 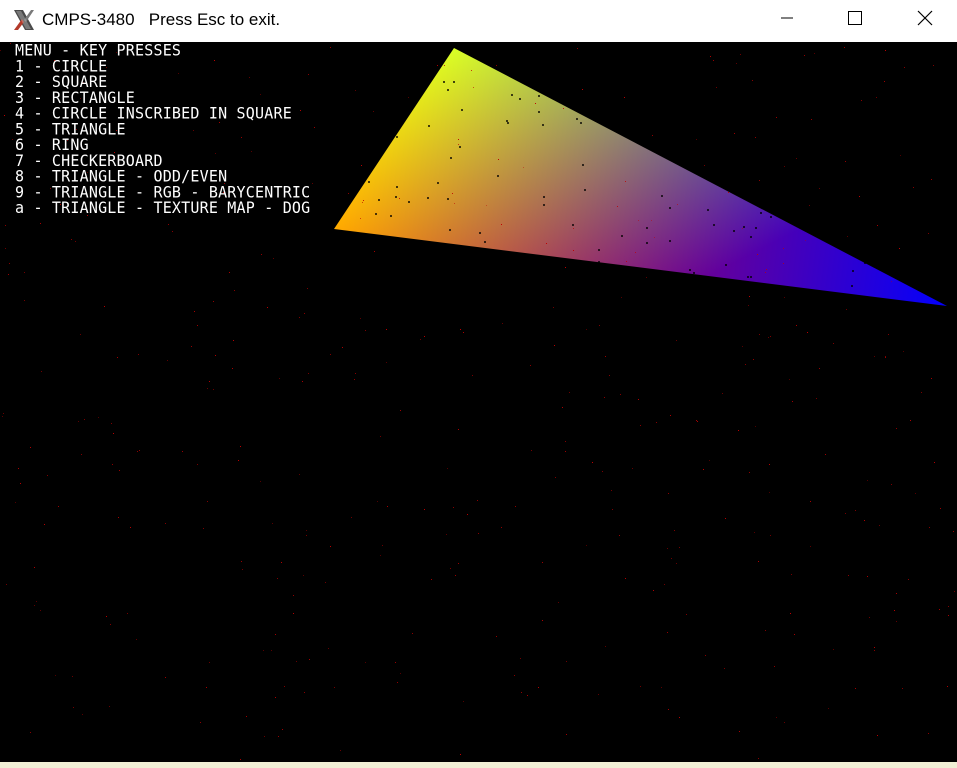 I want to click on minimize-button, so click(x=787, y=20).